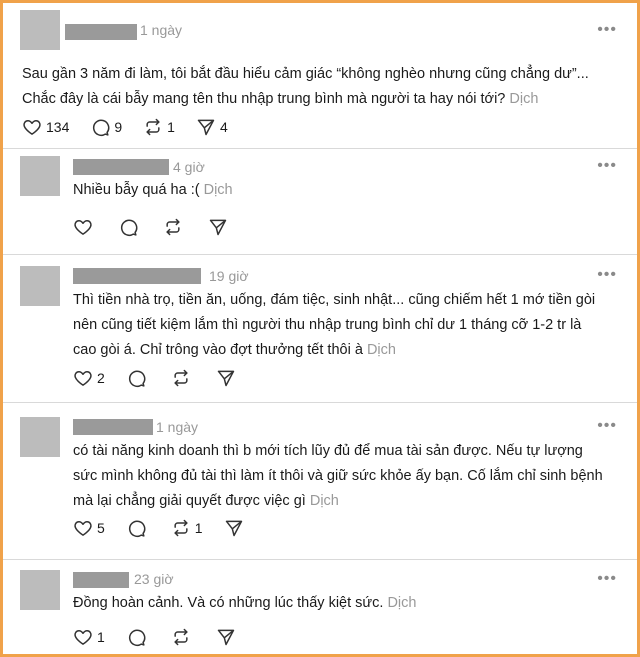 The height and width of the screenshot is (657, 640). Describe the element at coordinates (167, 378) in the screenshot. I see `action-bar: 2` at that location.